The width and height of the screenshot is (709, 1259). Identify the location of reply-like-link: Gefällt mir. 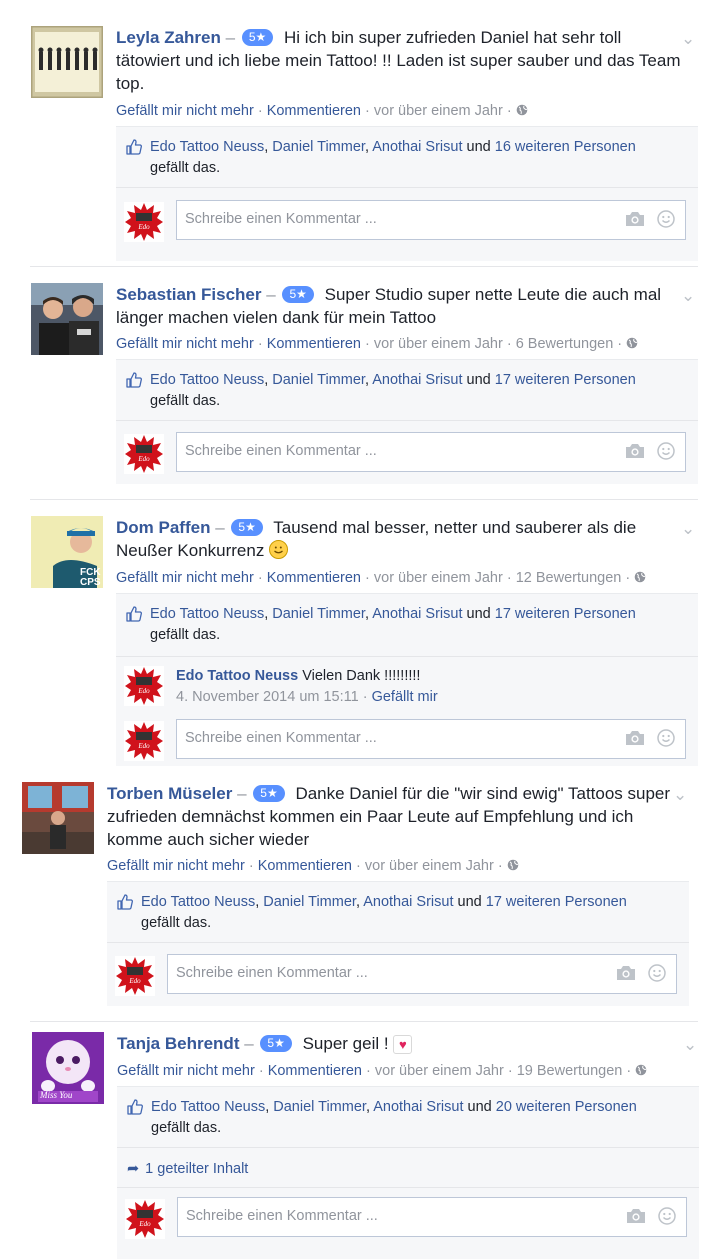
(405, 697).